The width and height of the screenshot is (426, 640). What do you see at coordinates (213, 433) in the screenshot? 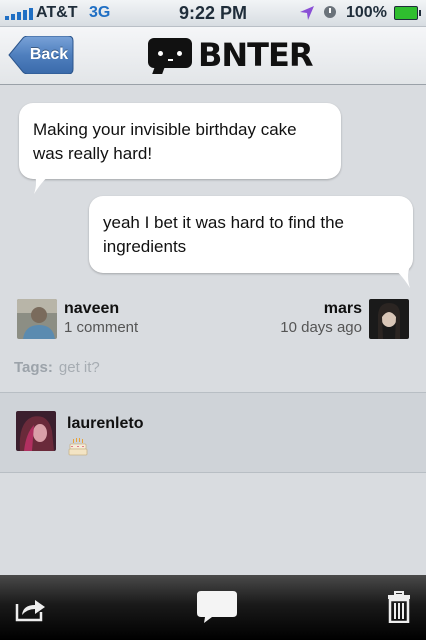
I see `comment-item: laurenleto` at bounding box center [213, 433].